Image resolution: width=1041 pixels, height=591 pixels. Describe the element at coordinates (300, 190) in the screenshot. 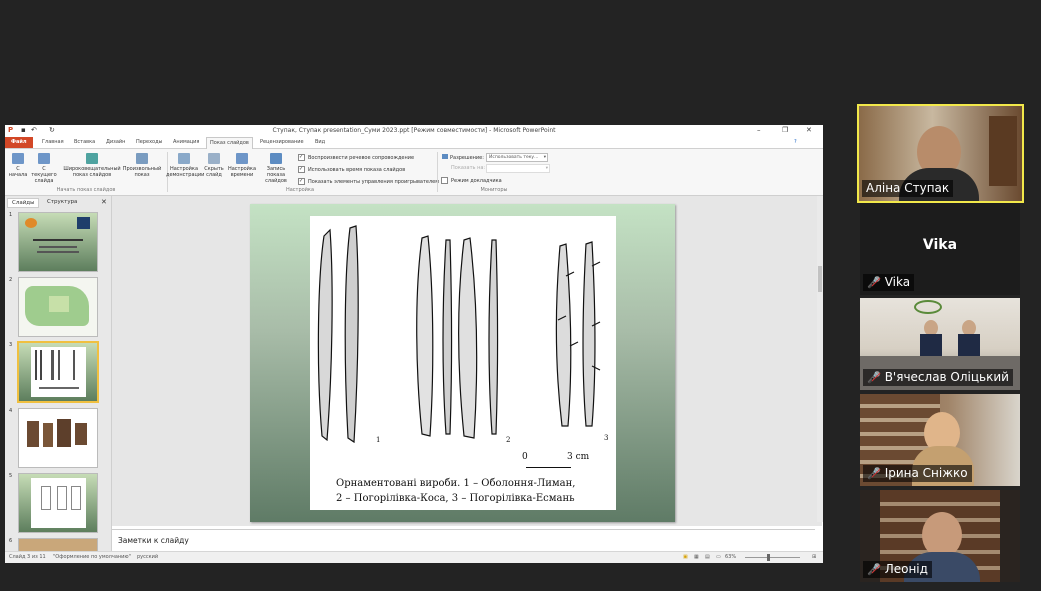

I see `group-setup-label: Настройка` at that location.